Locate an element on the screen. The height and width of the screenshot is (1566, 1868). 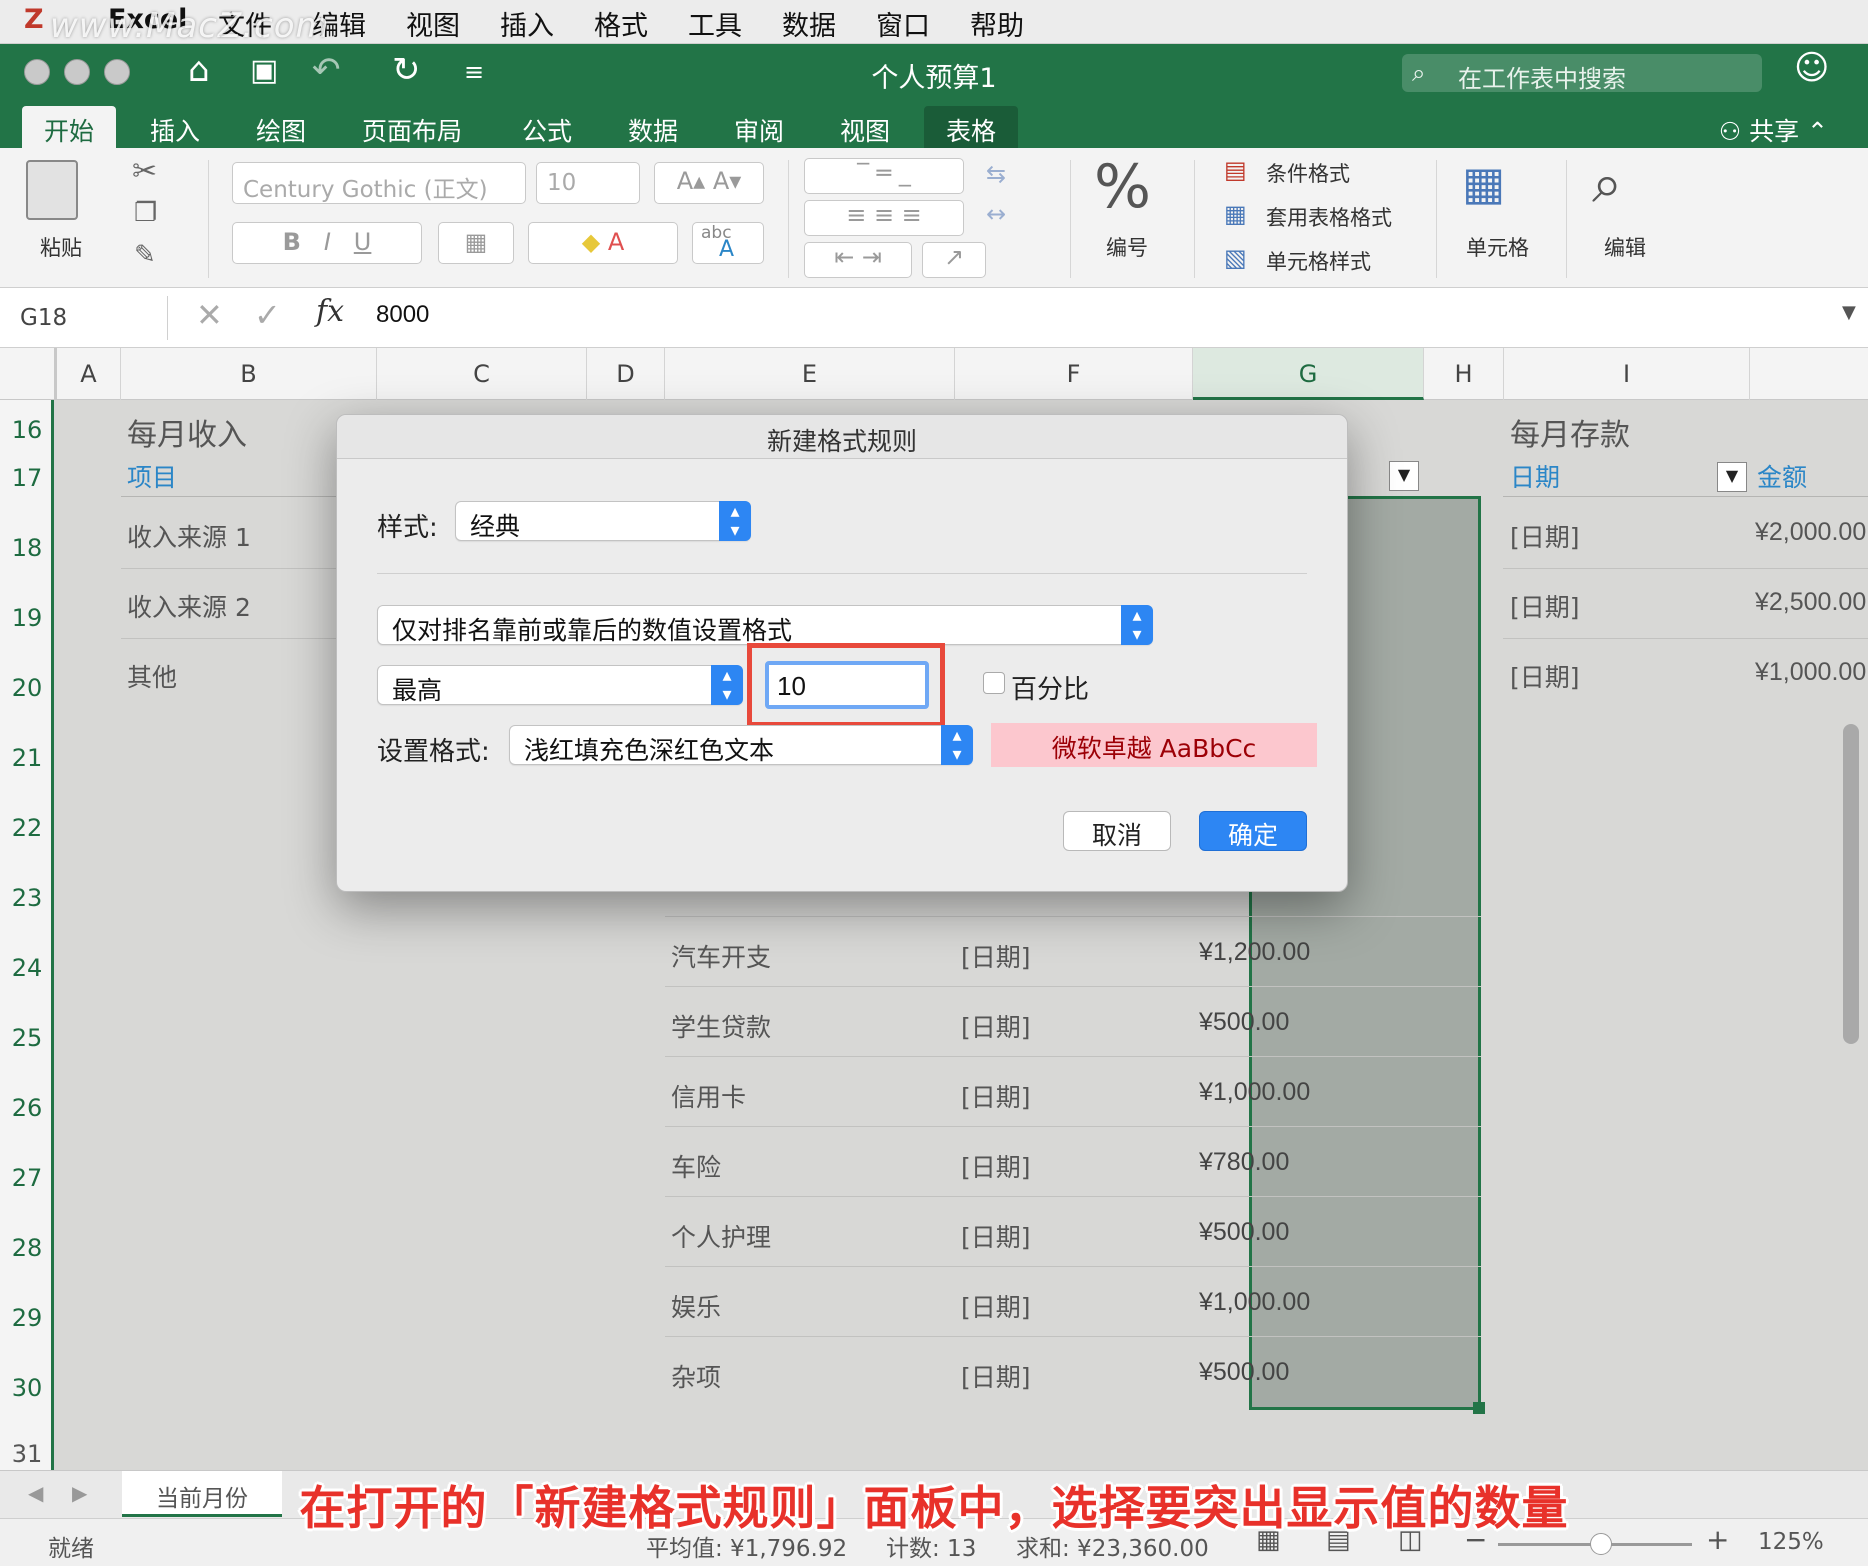
column-header-a: A is located at coordinates (89, 374).